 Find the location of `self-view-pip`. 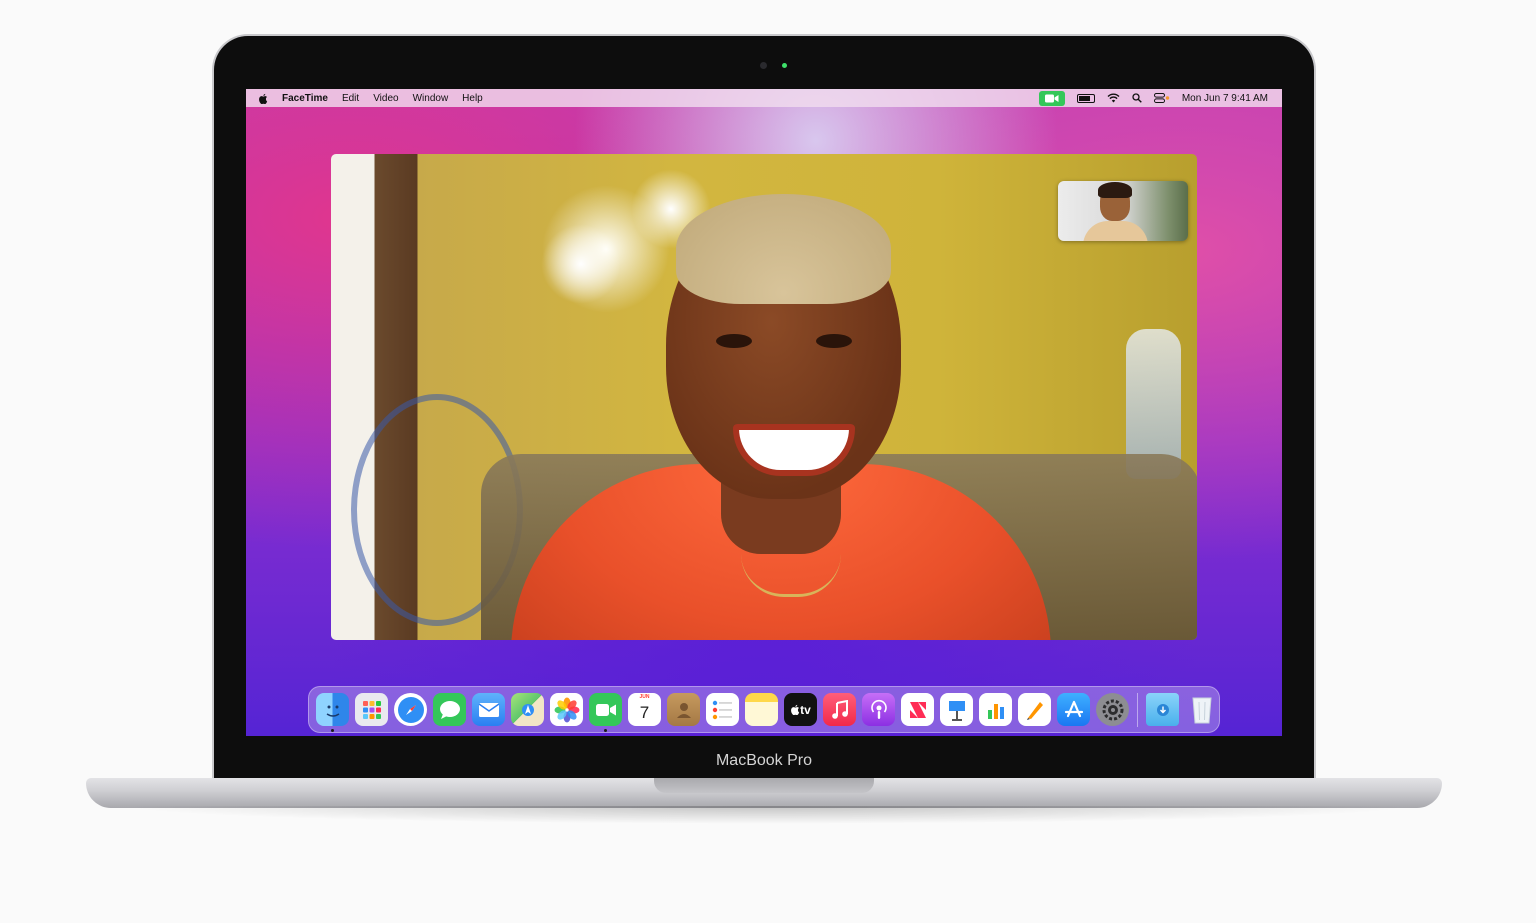

self-view-pip is located at coordinates (1123, 211).